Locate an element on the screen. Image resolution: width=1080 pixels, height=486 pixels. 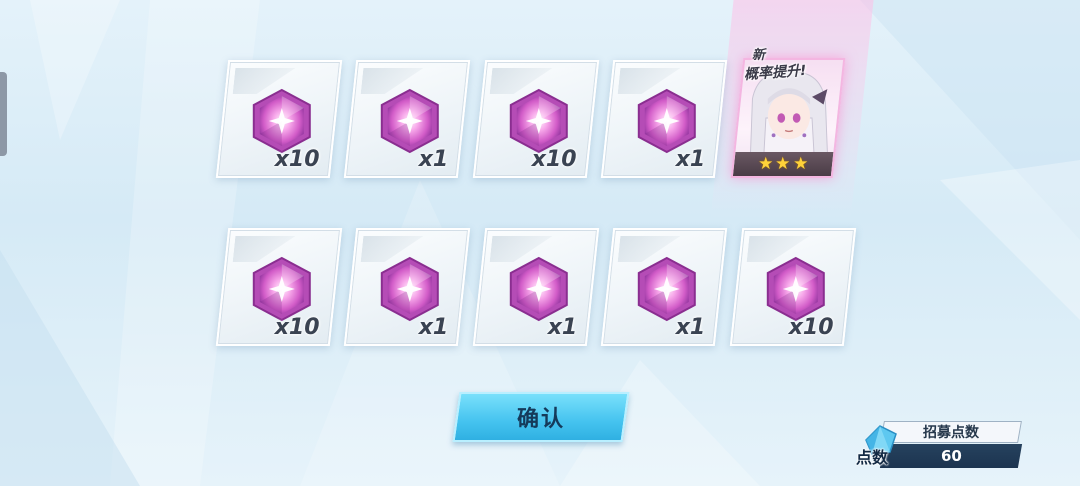
recruit-points-short-label: 点数 is located at coordinates (872, 457).